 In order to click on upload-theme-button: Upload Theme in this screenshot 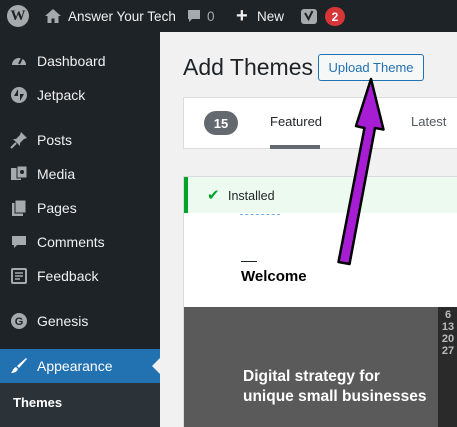, I will do `click(371, 67)`.